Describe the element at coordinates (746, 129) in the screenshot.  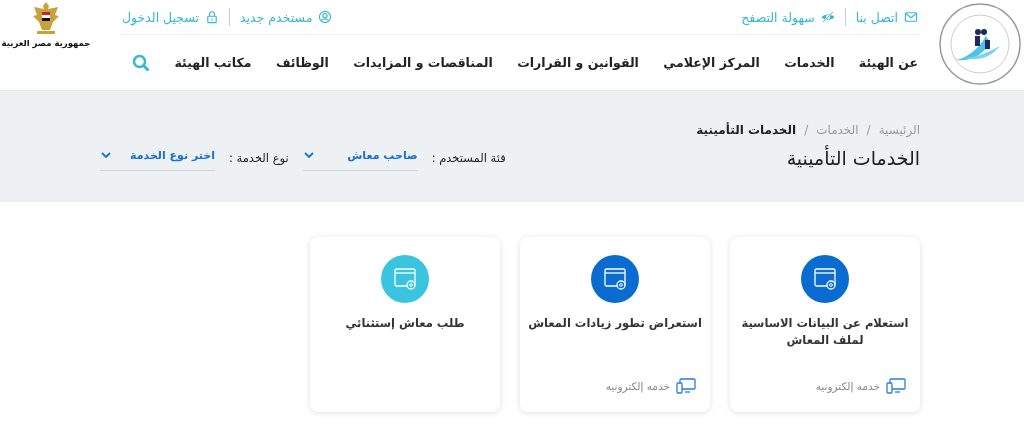
I see `breadcrumb-item: الخدمات التأمينية` at that location.